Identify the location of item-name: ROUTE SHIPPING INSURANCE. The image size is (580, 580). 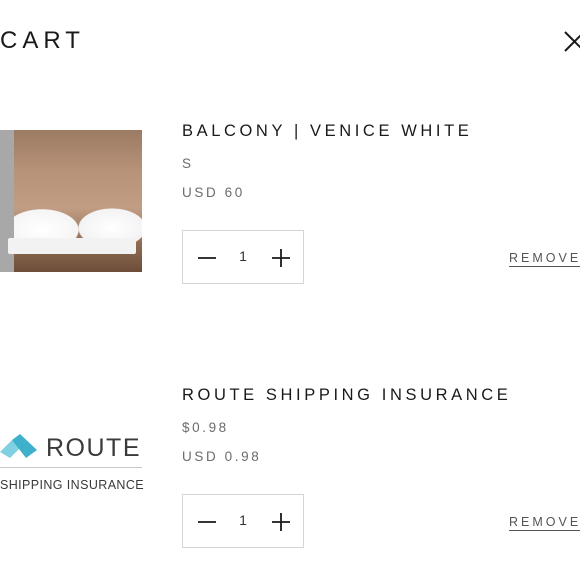
(346, 395).